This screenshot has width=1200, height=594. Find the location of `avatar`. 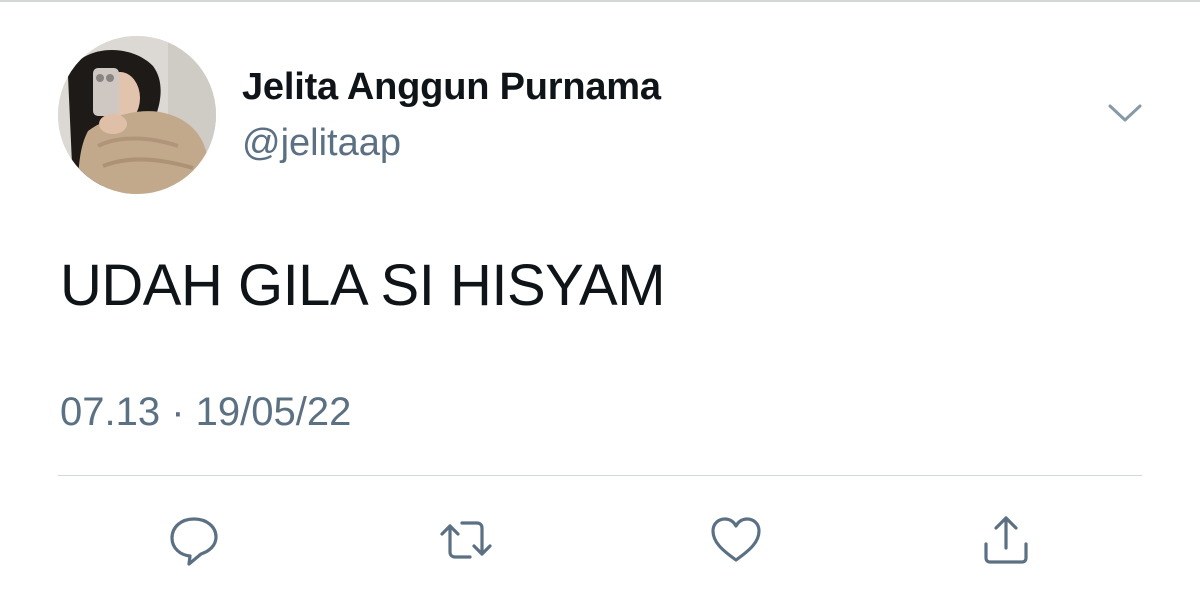

avatar is located at coordinates (137, 115).